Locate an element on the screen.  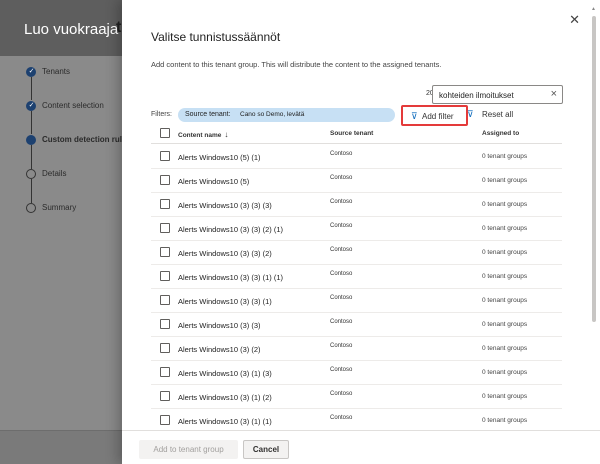
search-value: kohteiden ilmoitukset is located at coordinates (476, 95).